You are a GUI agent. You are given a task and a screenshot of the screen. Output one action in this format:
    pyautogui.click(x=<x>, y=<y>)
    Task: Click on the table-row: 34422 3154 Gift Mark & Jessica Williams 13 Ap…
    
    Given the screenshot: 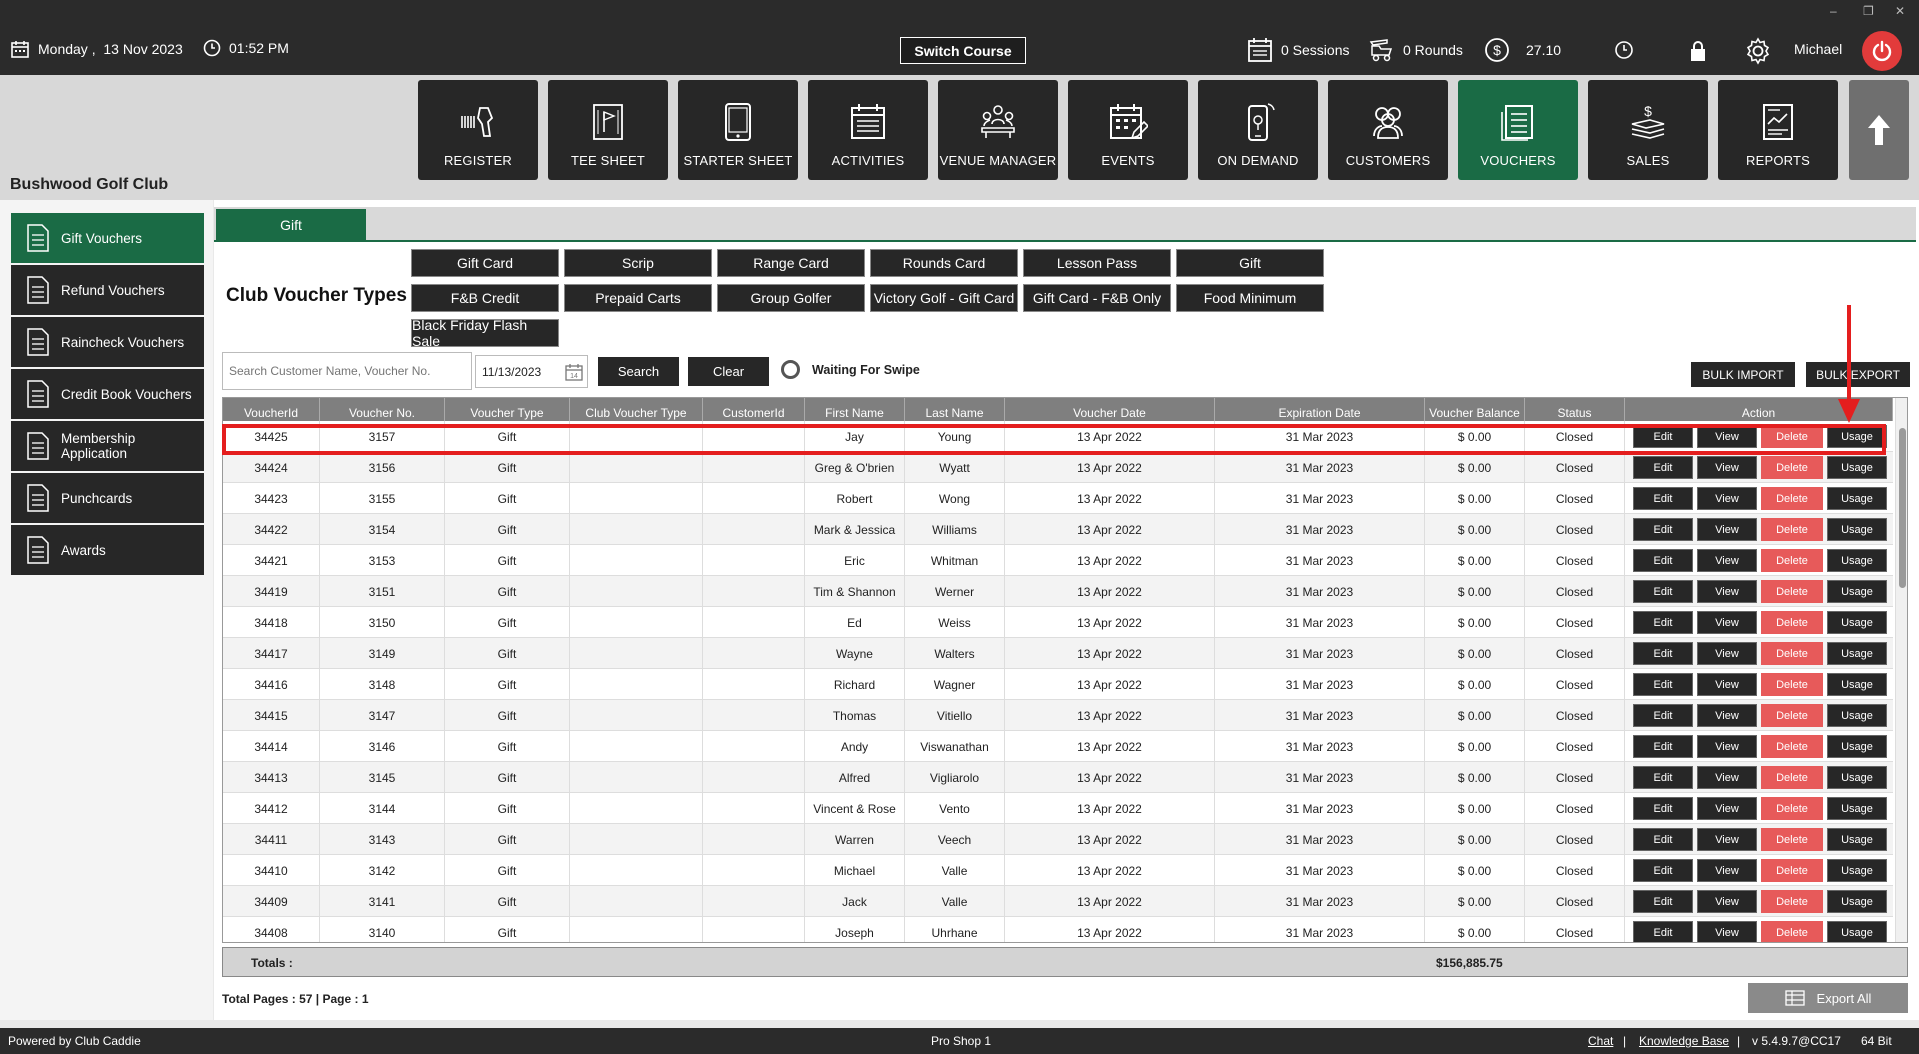 What is the action you would take?
    pyautogui.click(x=1058, y=529)
    